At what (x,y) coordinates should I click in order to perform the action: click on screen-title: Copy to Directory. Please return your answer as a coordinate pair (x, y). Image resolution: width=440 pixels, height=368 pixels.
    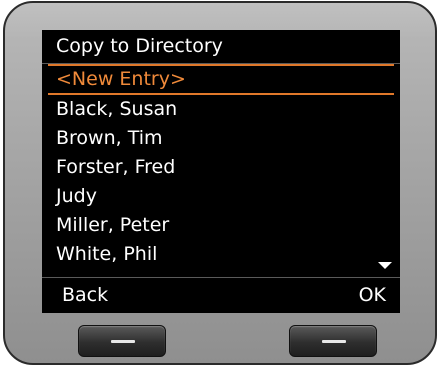
    Looking at the image, I should click on (221, 47).